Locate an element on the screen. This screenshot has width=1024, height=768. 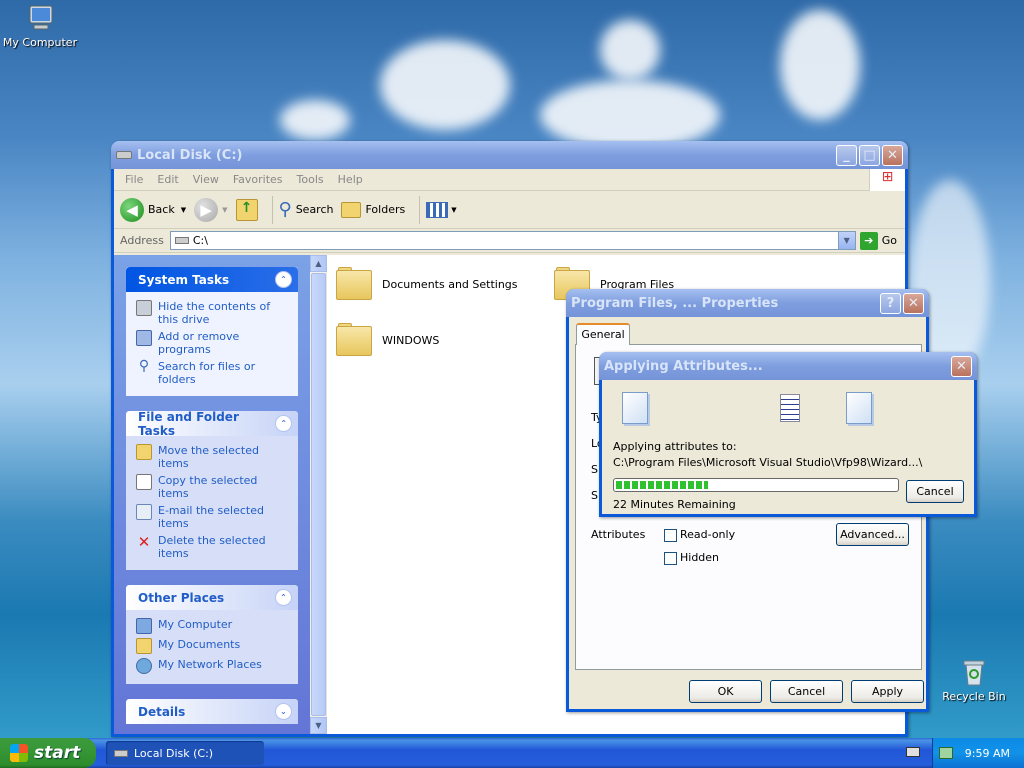
move-icon is located at coordinates (144, 452).